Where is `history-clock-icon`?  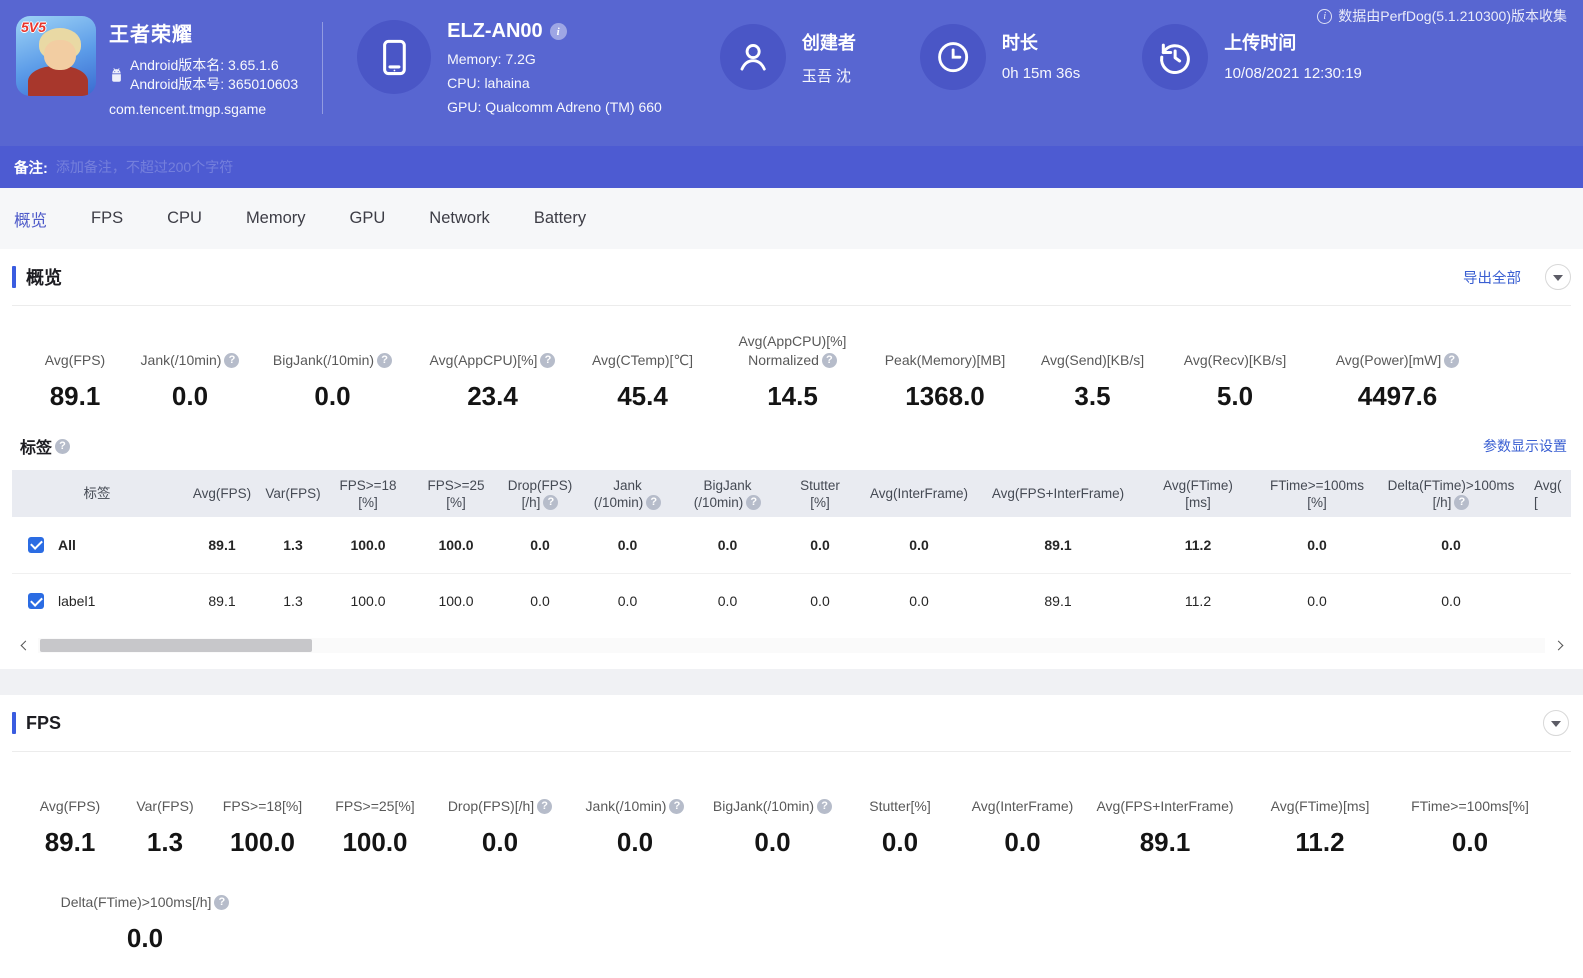
history-clock-icon is located at coordinates (1175, 57).